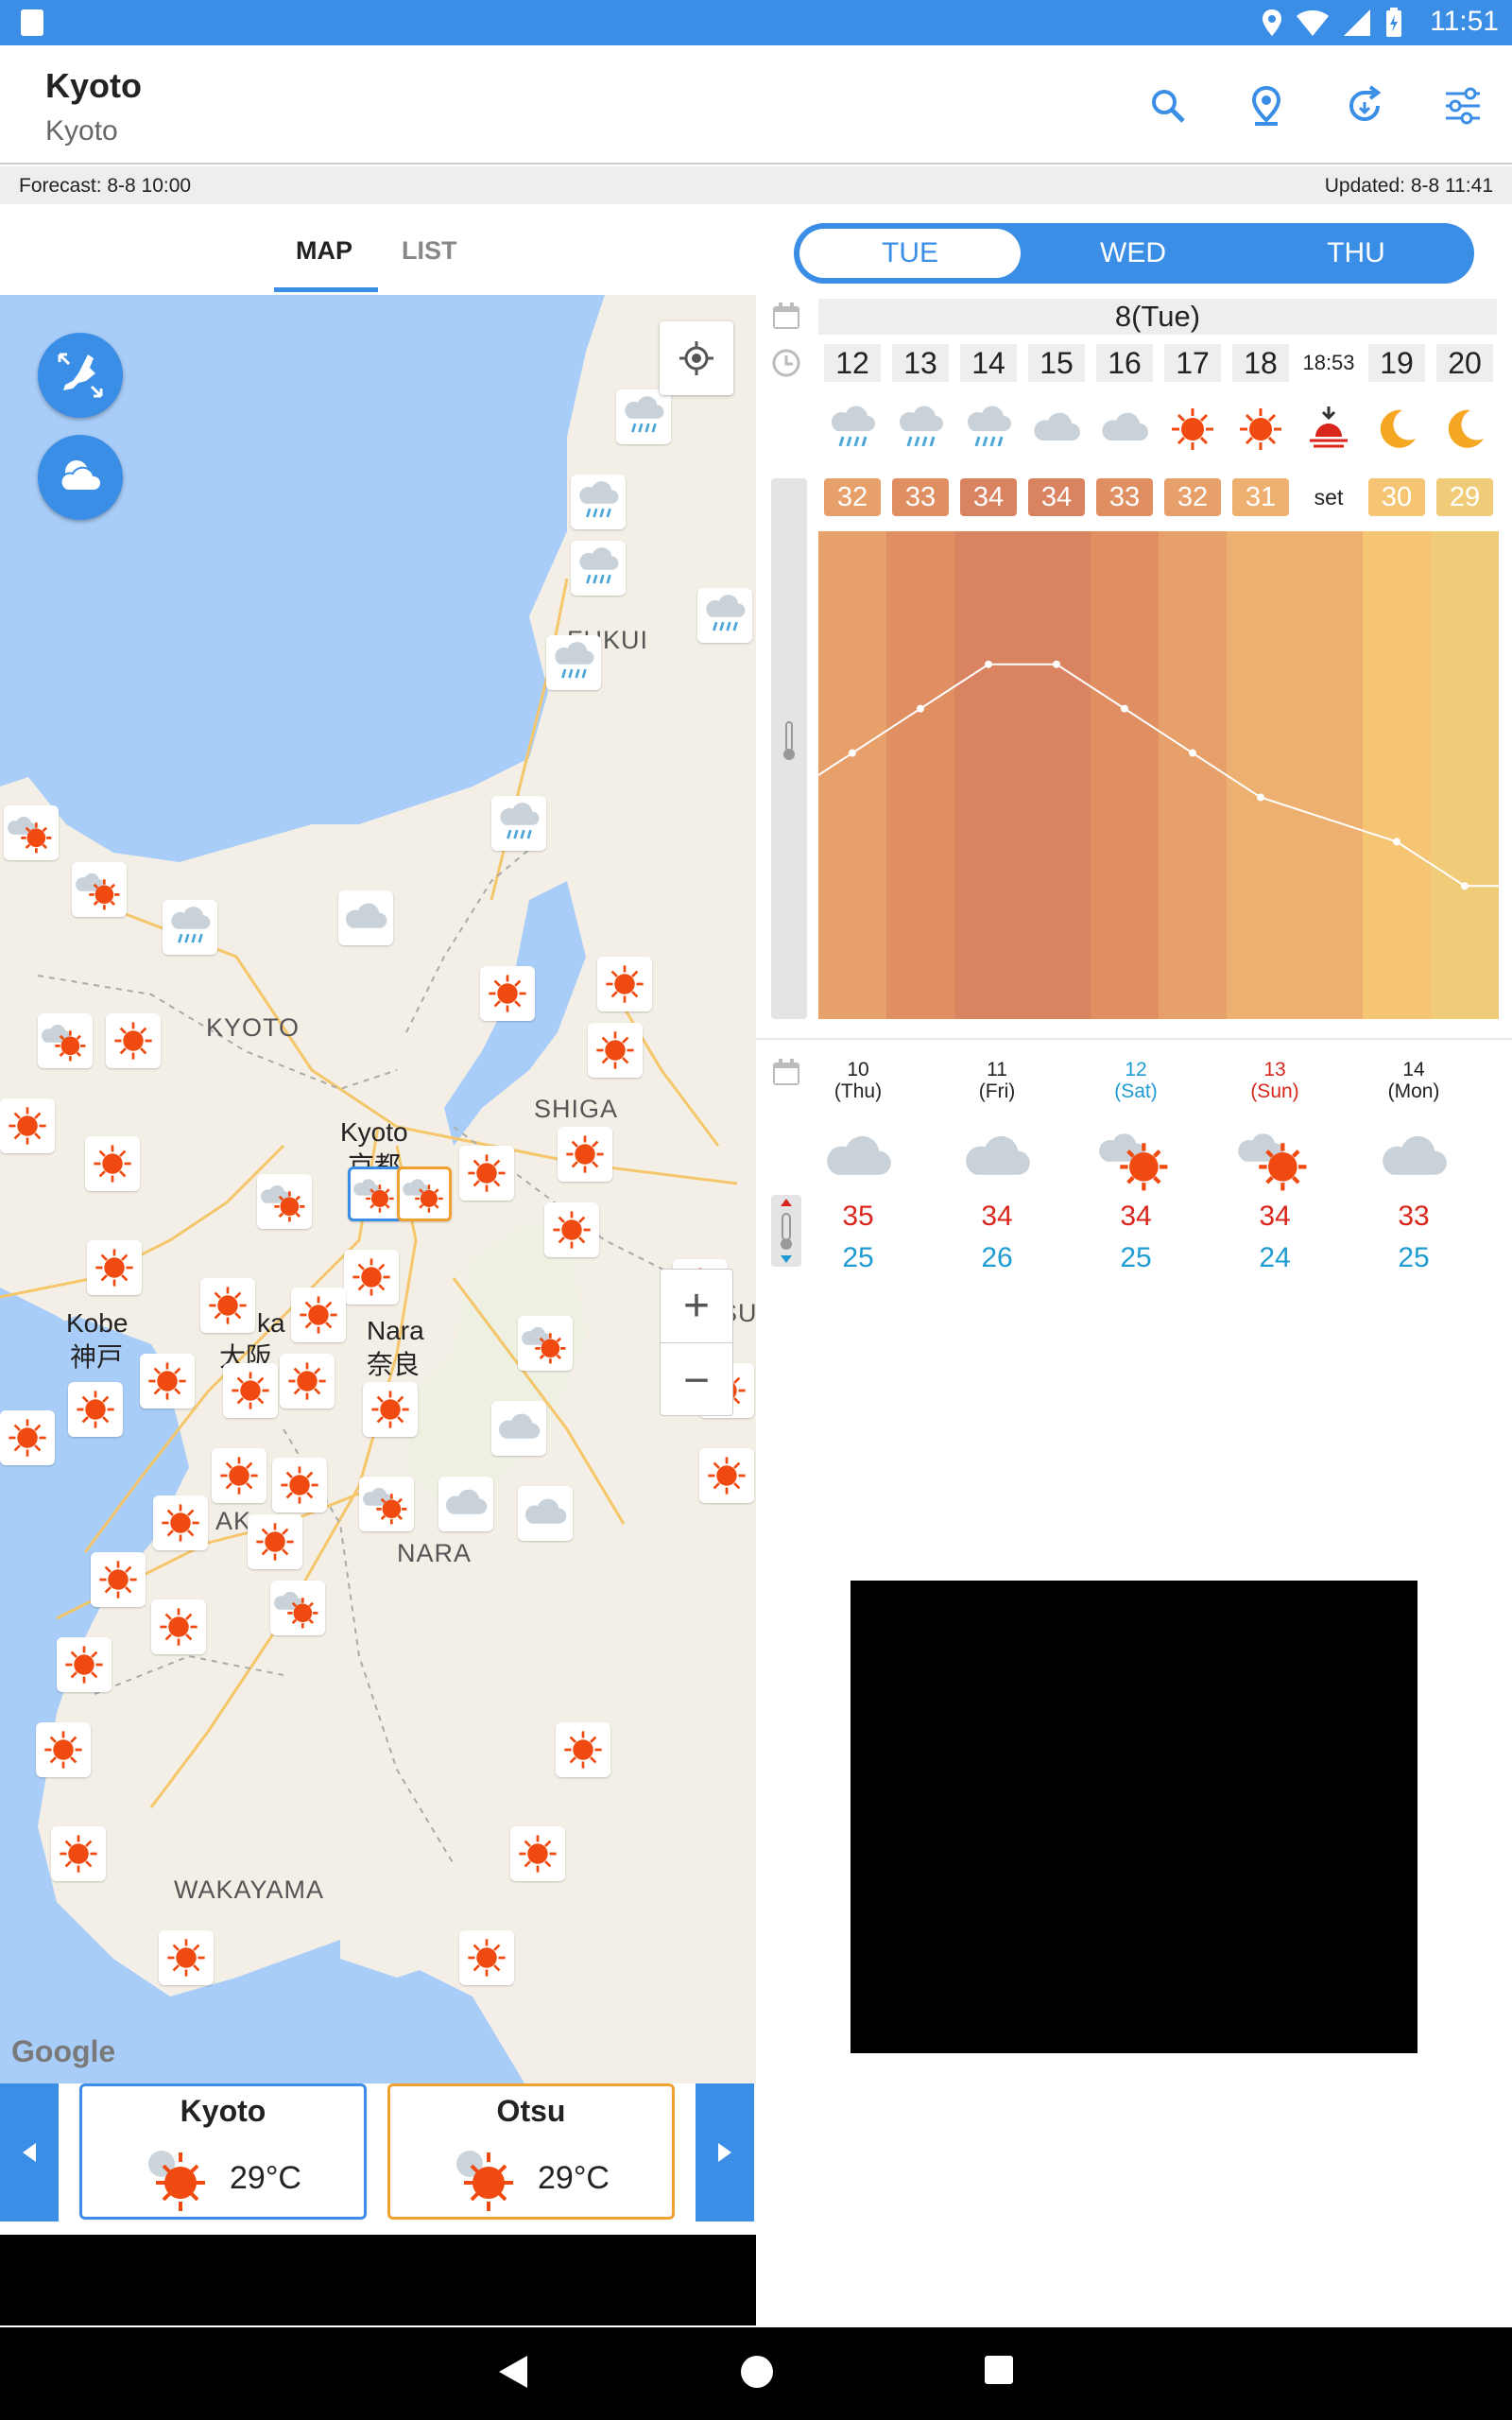 Image resolution: width=1512 pixels, height=2420 pixels. Describe the element at coordinates (1124, 430) in the screenshot. I see `cloud-icon` at that location.